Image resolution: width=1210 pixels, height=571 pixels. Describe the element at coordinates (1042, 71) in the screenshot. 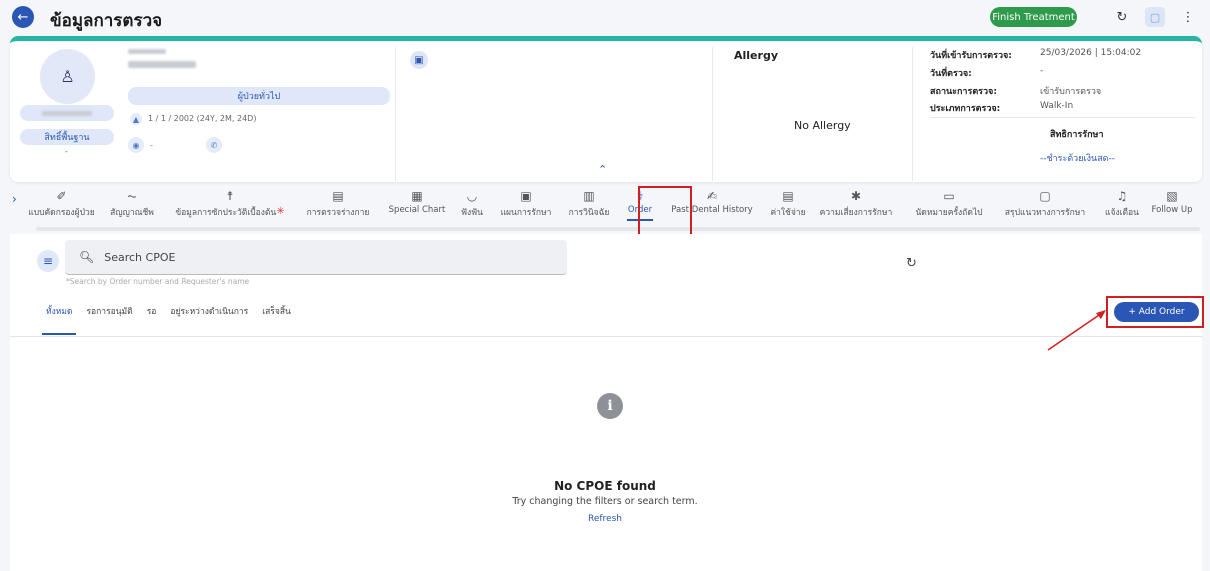

I see `exam-date-value: -` at that location.